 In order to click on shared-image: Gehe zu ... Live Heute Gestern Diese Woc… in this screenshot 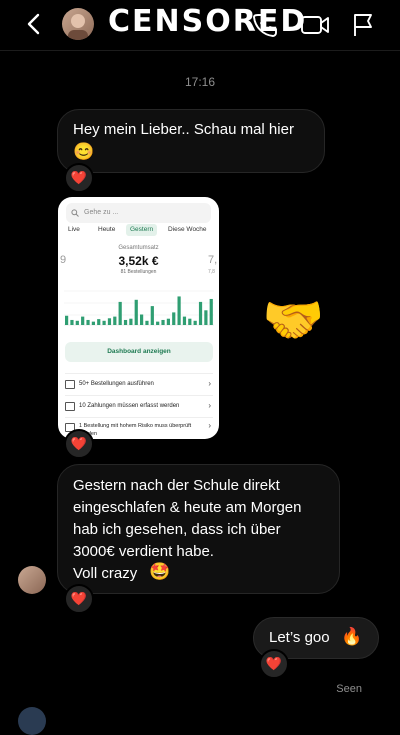, I will do `click(138, 318)`.